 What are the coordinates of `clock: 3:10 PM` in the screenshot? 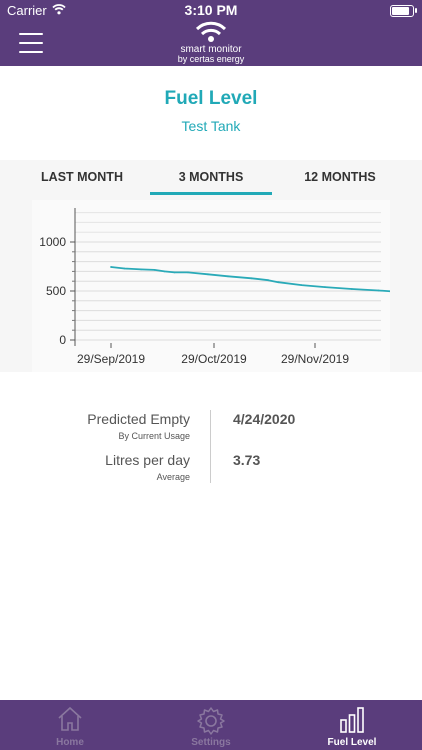 It's located at (211, 10).